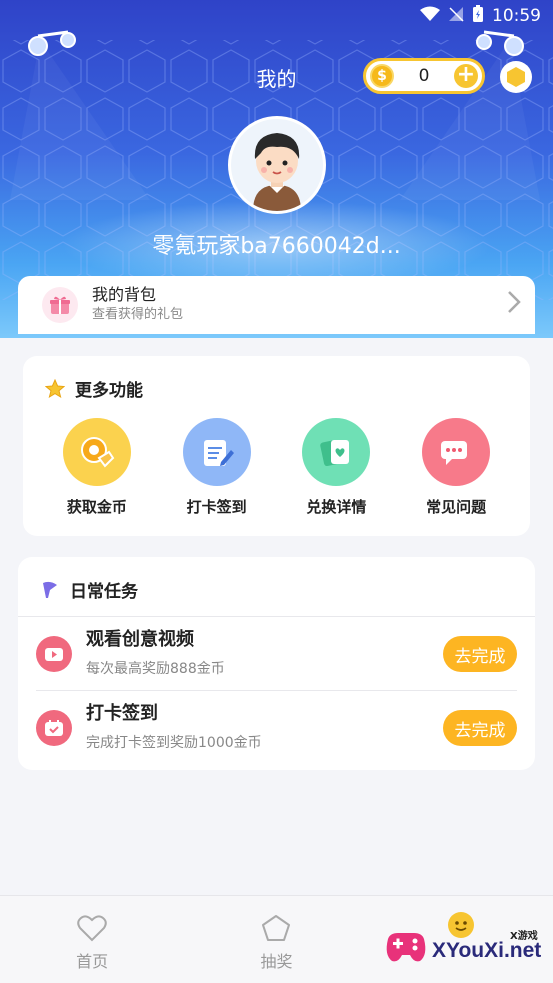  Describe the element at coordinates (54, 728) in the screenshot. I see `calendar-check-icon` at that location.